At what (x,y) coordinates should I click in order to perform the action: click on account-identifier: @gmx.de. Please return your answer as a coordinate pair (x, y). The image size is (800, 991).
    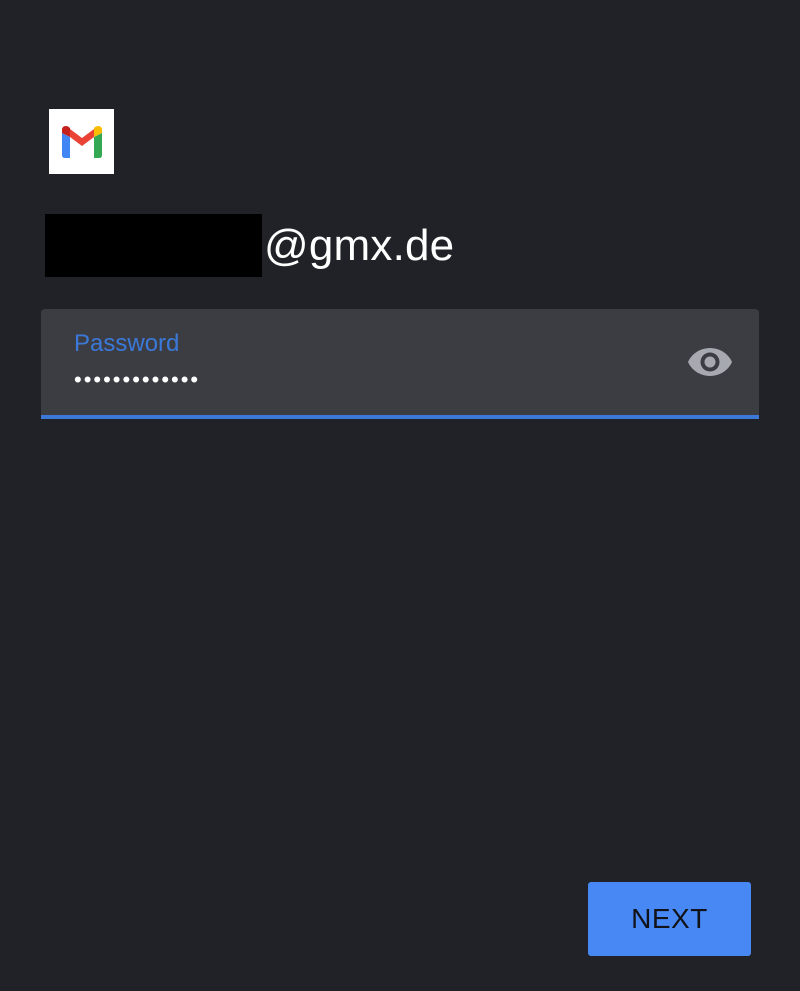
    Looking at the image, I should click on (249, 245).